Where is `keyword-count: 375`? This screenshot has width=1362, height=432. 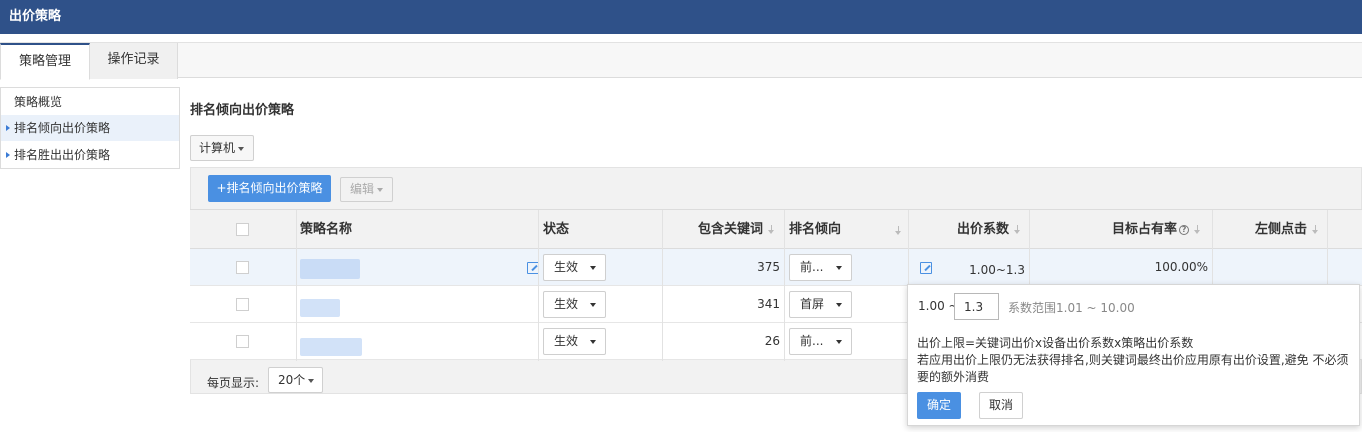 keyword-count: 375 is located at coordinates (768, 267).